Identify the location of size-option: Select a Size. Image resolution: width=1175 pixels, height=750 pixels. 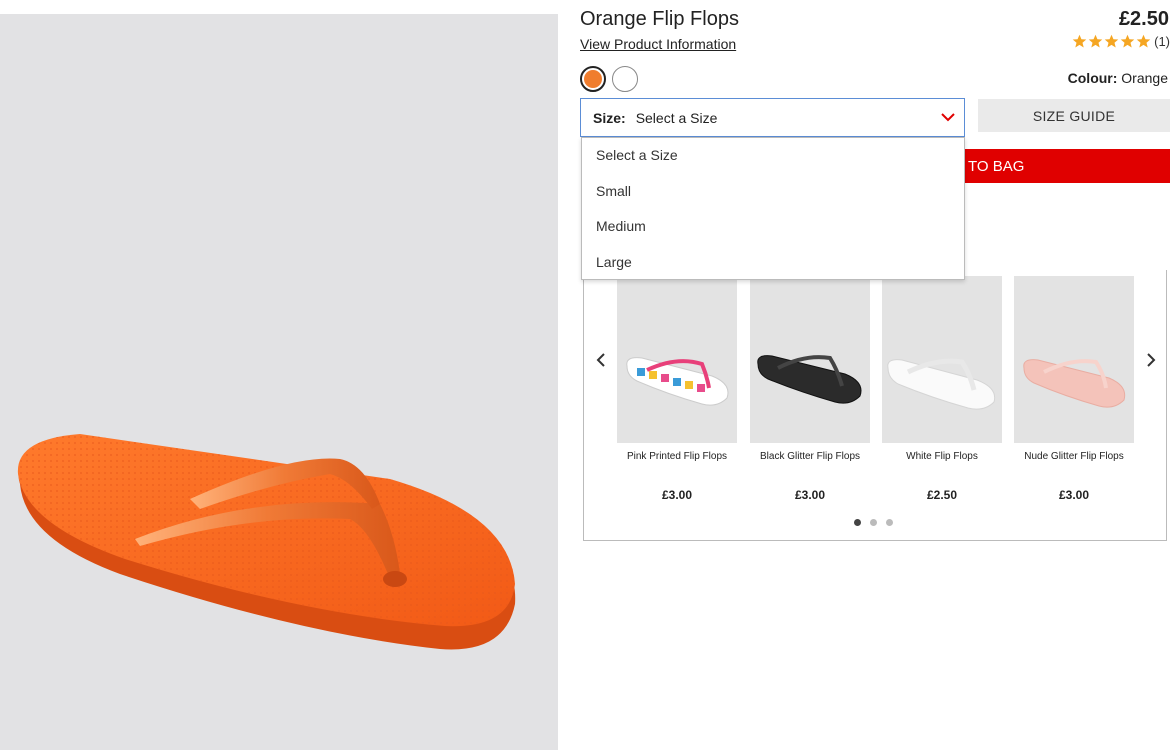
(773, 156).